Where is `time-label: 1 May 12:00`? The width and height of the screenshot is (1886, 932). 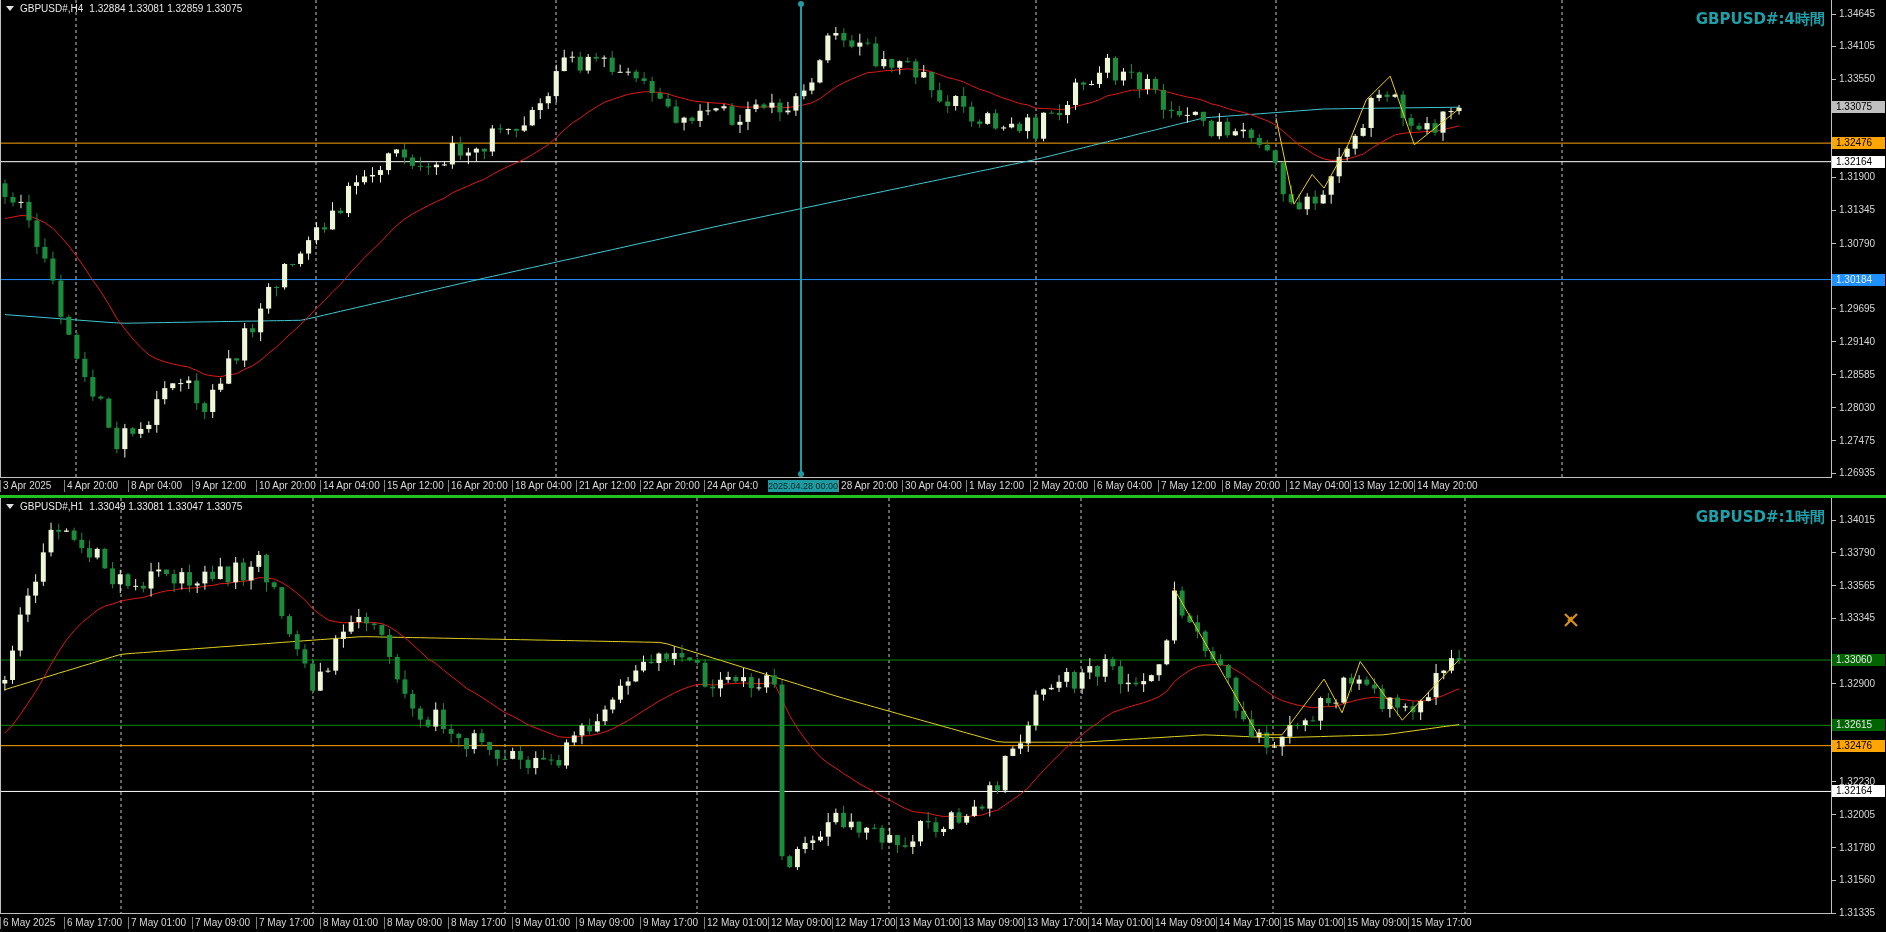 time-label: 1 May 12:00 is located at coordinates (998, 485).